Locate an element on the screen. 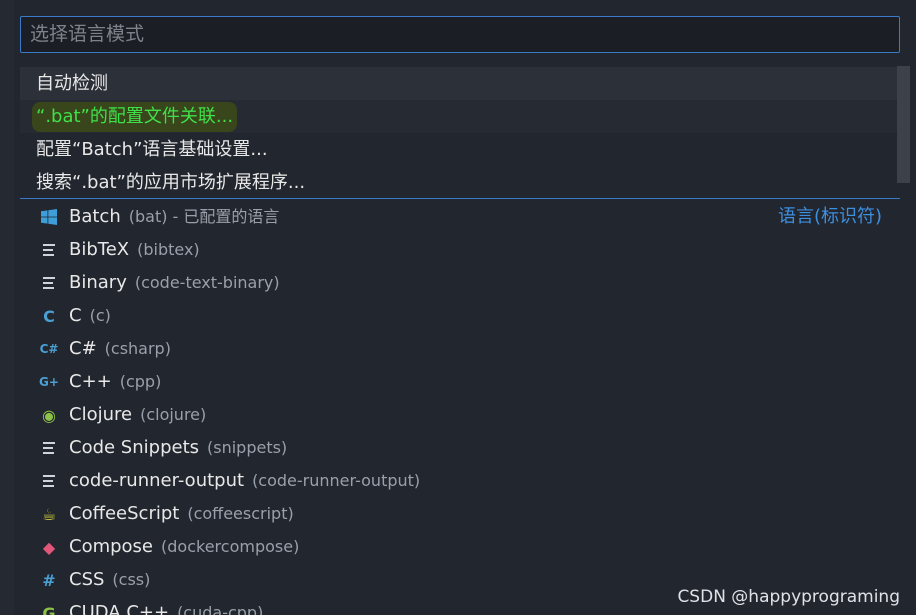 Image resolution: width=916 pixels, height=615 pixels. hash-icon: # is located at coordinates (49, 580).